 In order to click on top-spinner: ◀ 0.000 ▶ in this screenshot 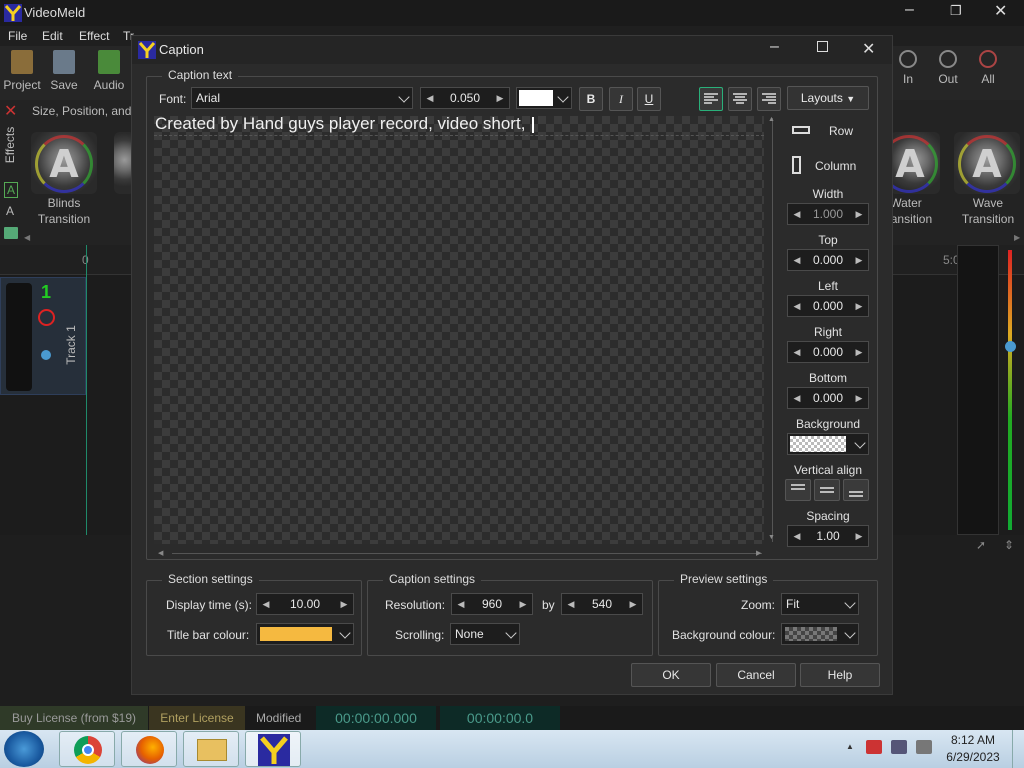, I will do `click(828, 260)`.